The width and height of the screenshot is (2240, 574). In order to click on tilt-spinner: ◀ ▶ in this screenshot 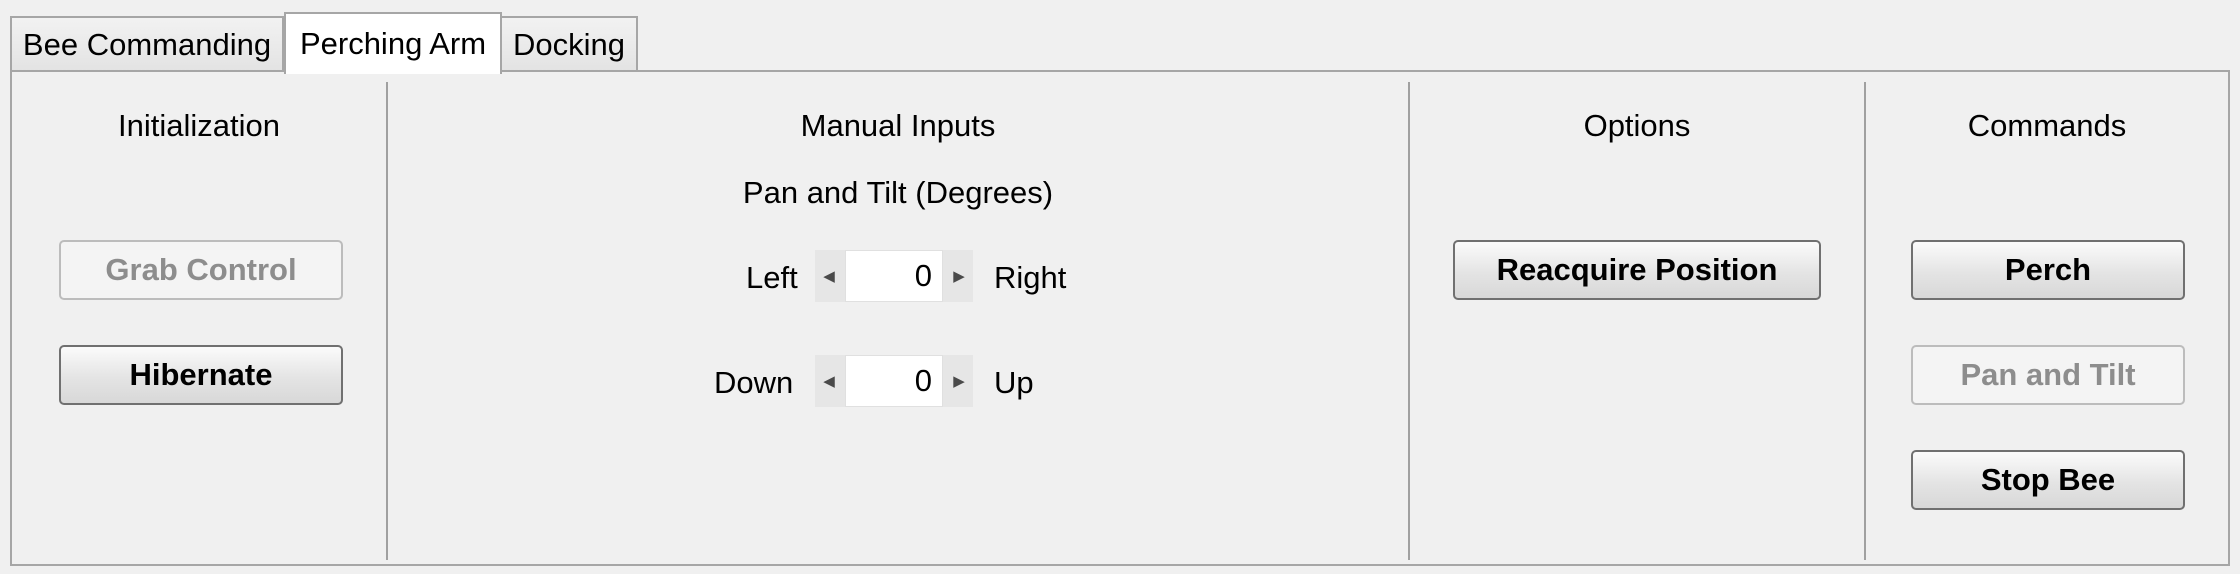, I will do `click(894, 381)`.